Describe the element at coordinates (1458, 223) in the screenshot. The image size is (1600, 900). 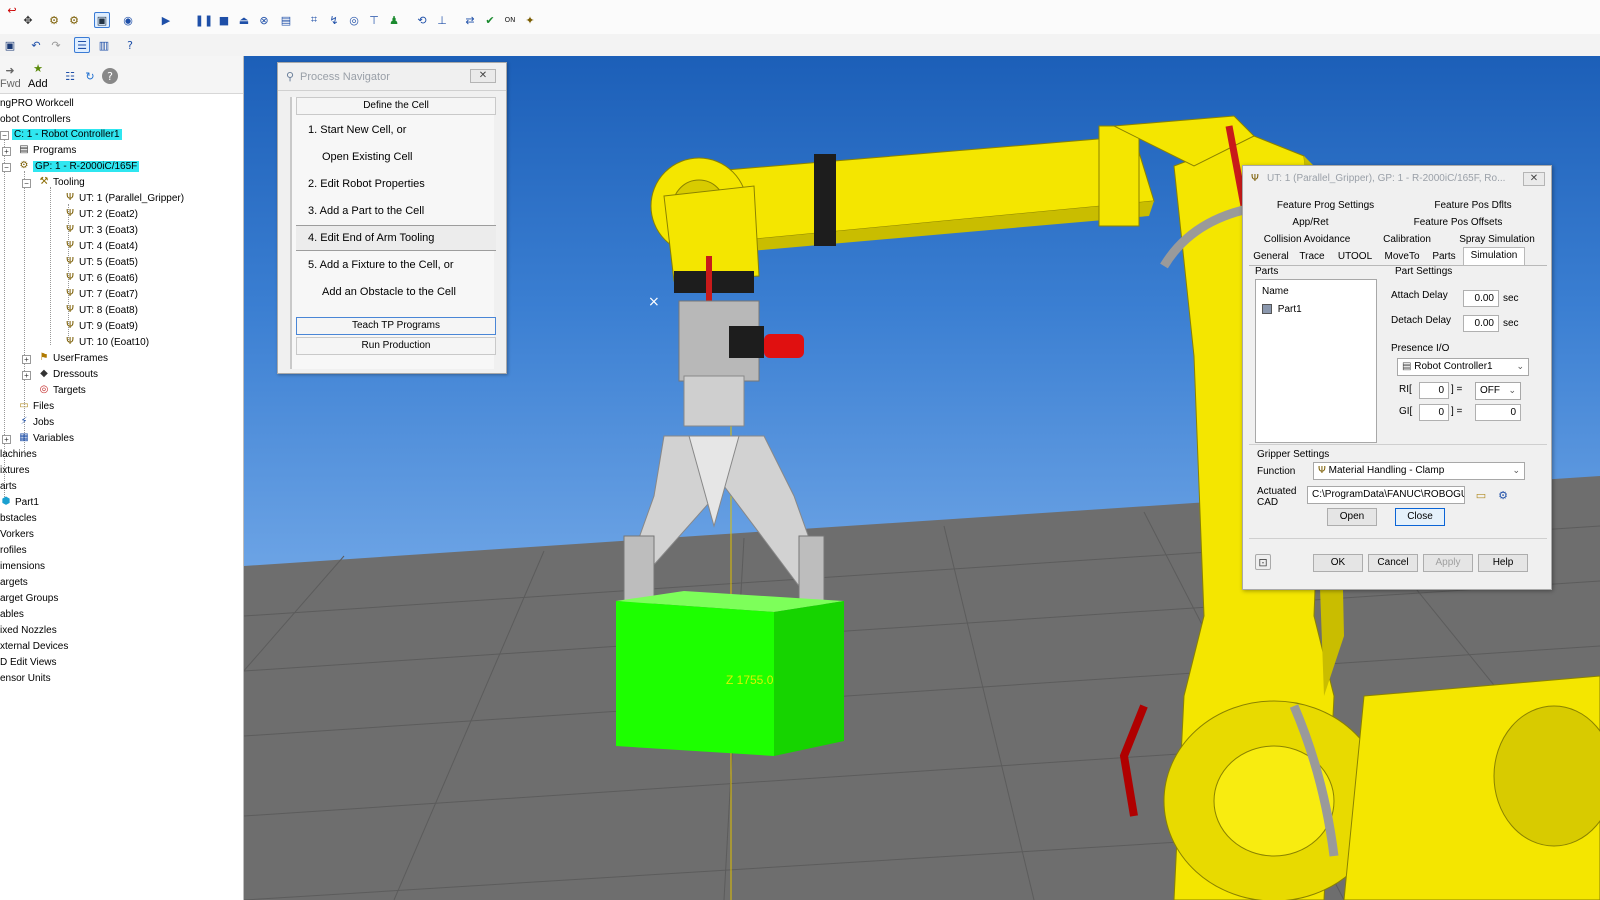
I see `tab-feature-pos-offsets: Feature Pos Offsets` at that location.